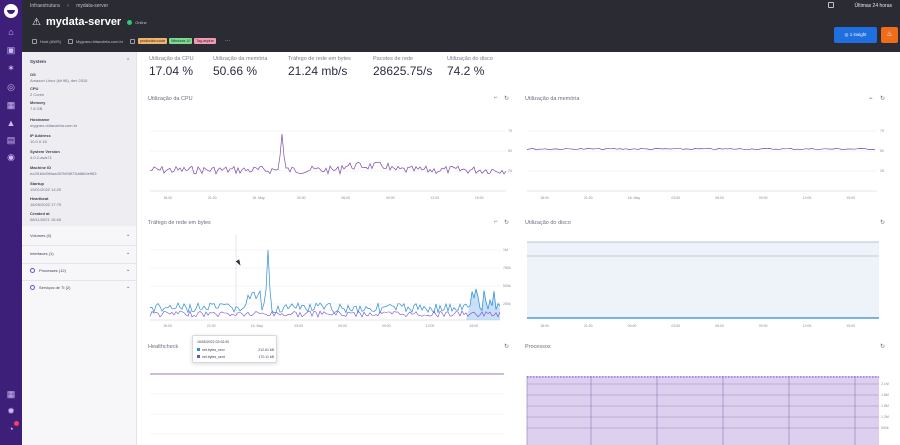 This screenshot has height=445, width=900. Describe the element at coordinates (95, 41) in the screenshot. I see `host-domain: Mygranu.bitacoleta.com.br` at that location.